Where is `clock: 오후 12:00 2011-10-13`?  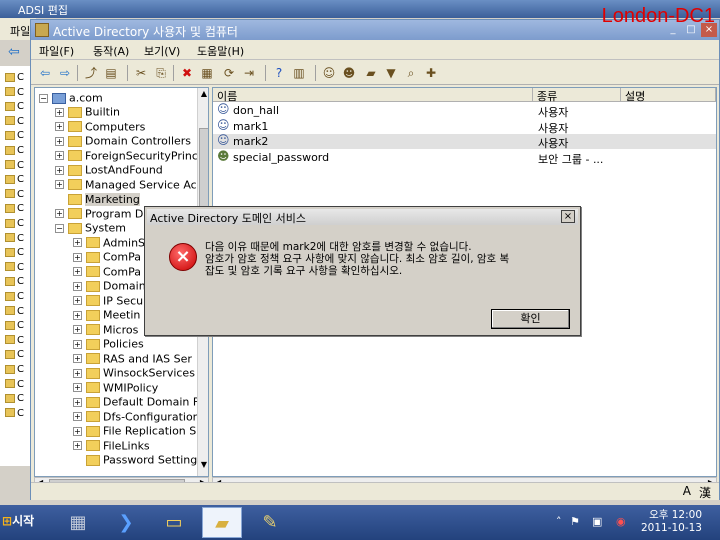
clock: 오후 12:00 2011-10-13 is located at coordinates (671, 522).